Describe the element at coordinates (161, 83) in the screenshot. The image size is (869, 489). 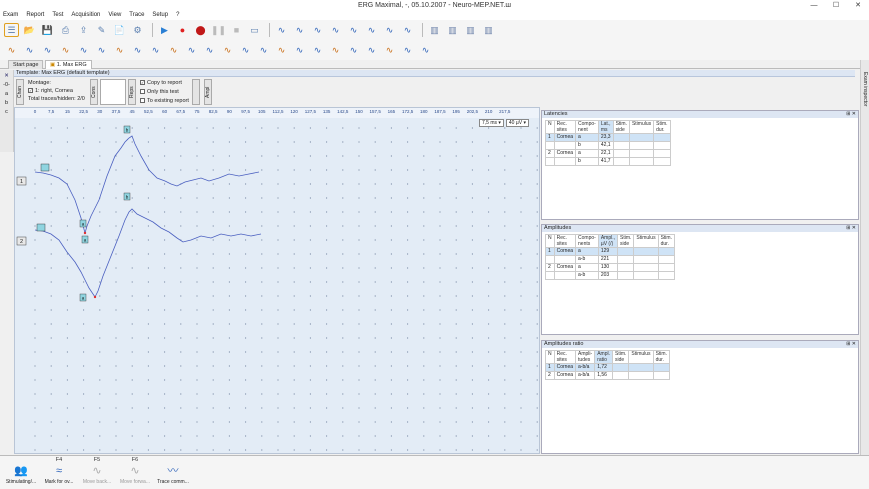
I see `copy-to-report-checkbox: ✓ Copy to report` at that location.